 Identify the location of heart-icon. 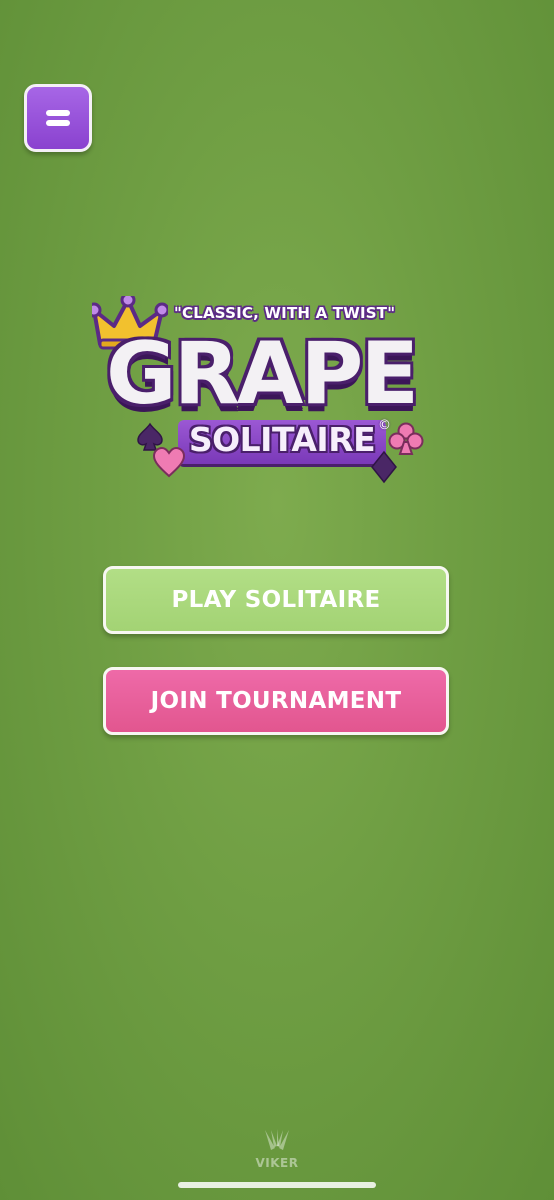
(169, 462).